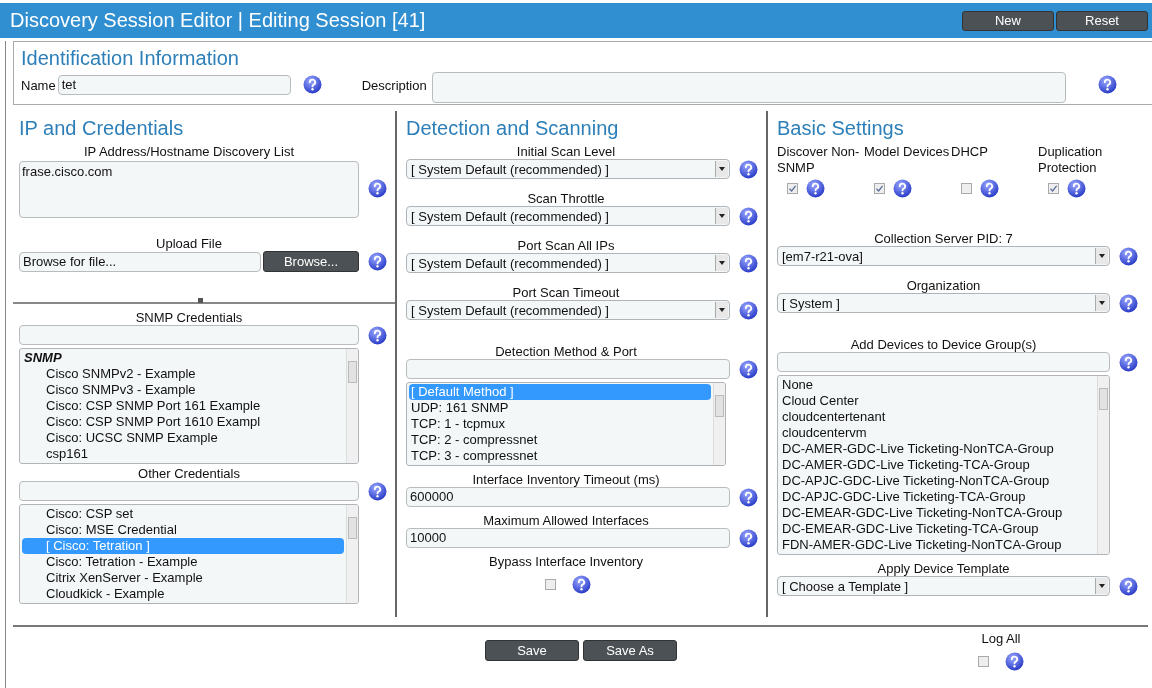  What do you see at coordinates (1102, 20) in the screenshot?
I see `header-button: Reset` at bounding box center [1102, 20].